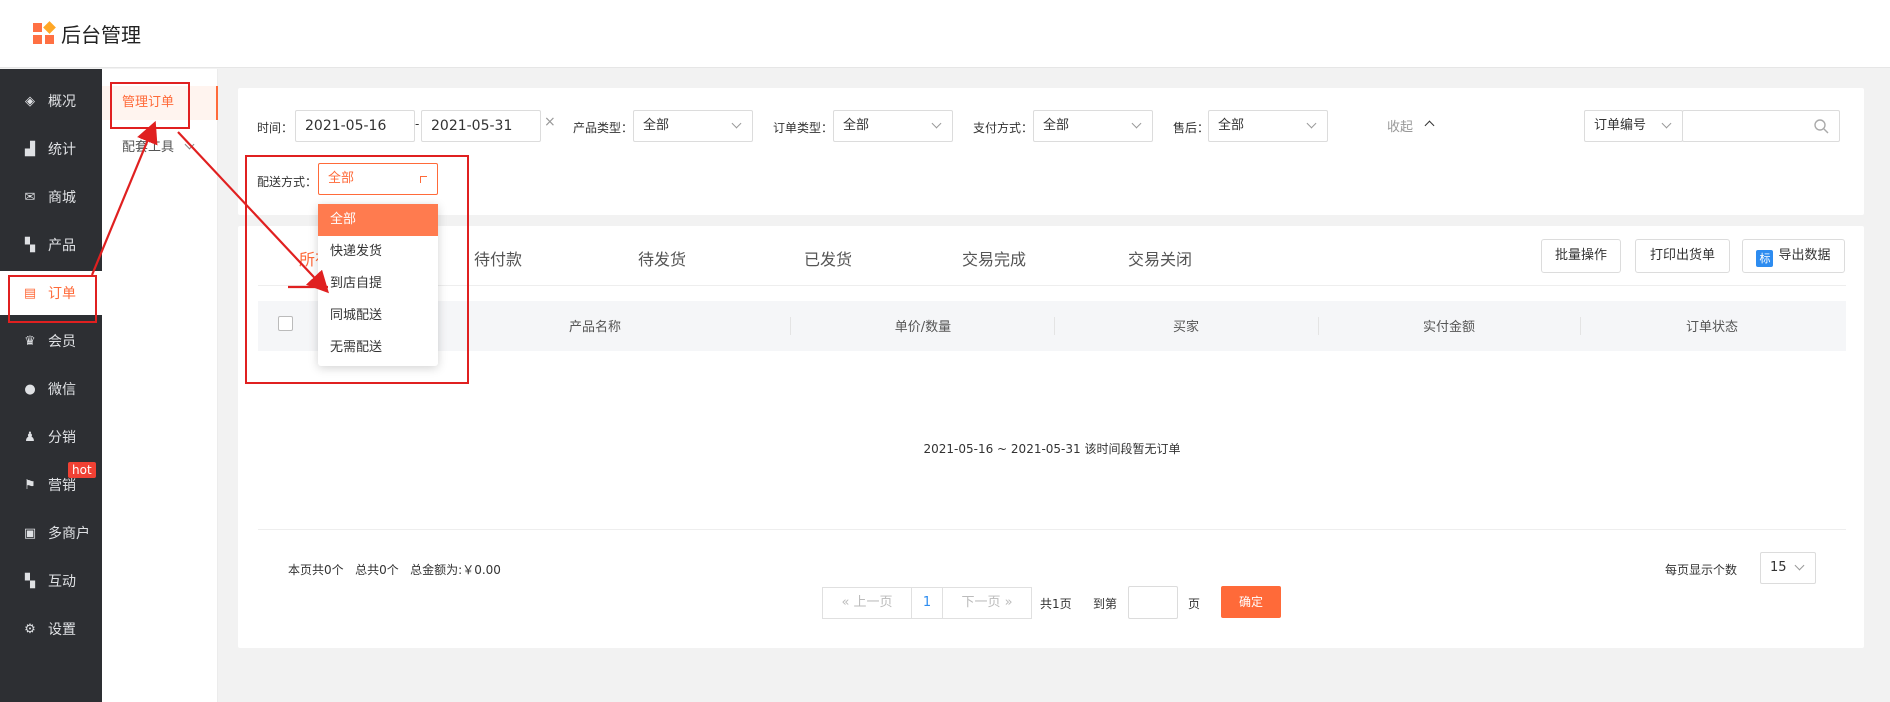  What do you see at coordinates (210, 207) in the screenshot?
I see `annotation-arrows` at bounding box center [210, 207].